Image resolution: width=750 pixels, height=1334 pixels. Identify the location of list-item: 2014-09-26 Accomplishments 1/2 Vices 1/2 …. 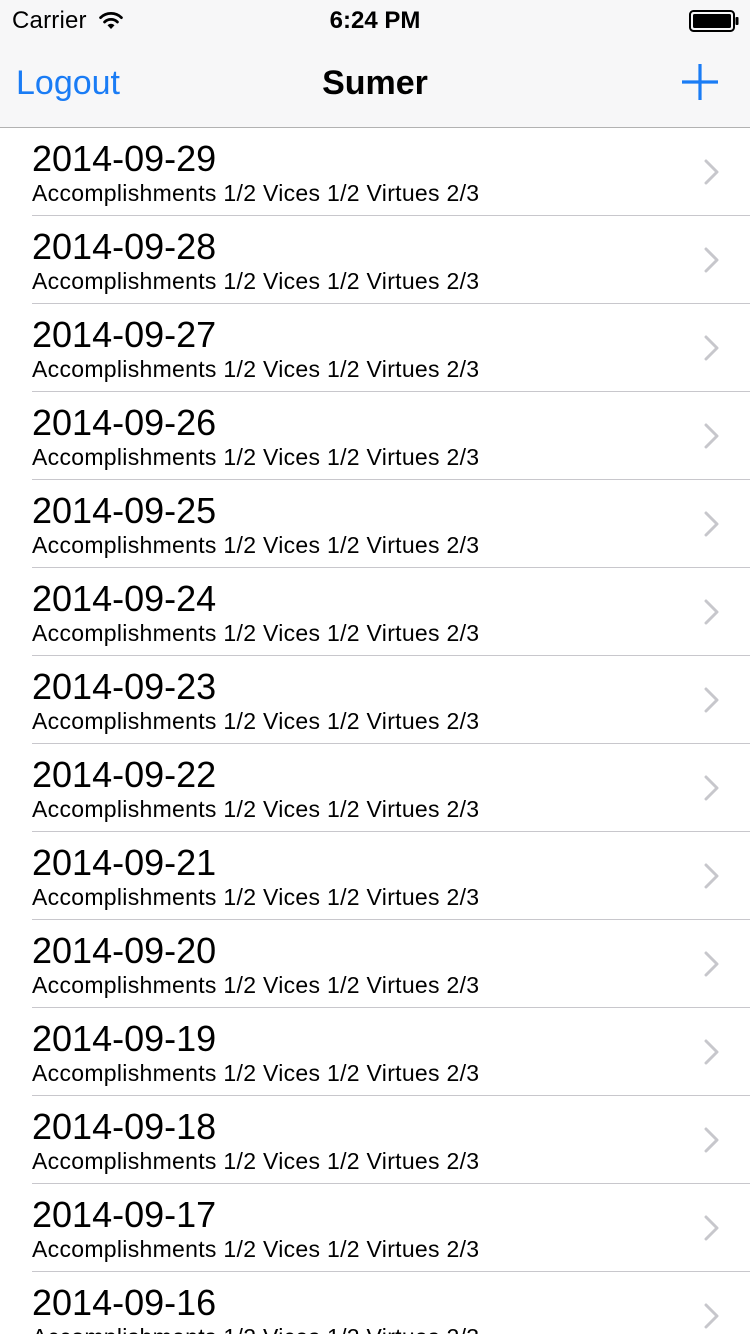
(375, 436).